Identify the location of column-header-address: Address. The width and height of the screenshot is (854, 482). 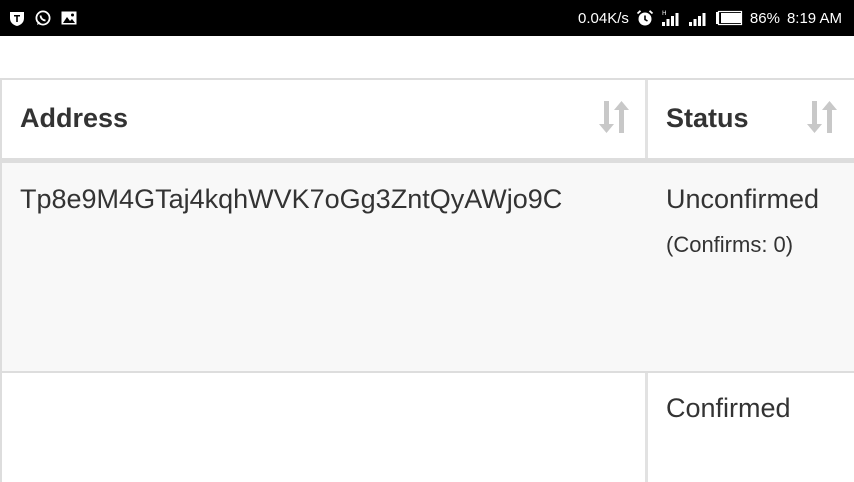
(330, 118).